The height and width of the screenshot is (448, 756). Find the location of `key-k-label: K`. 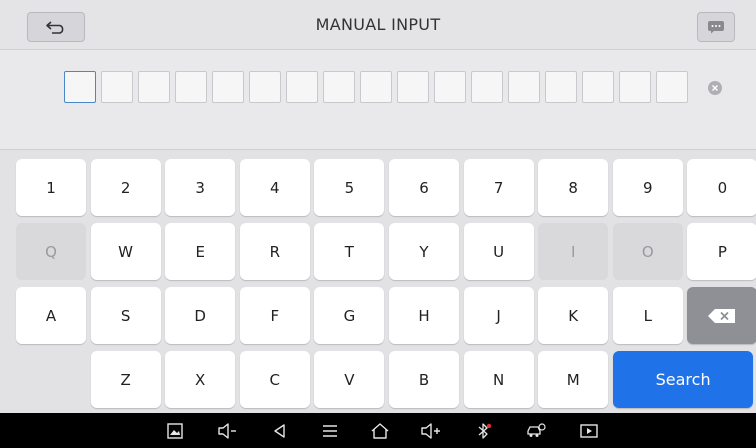

key-k-label: K is located at coordinates (573, 315).